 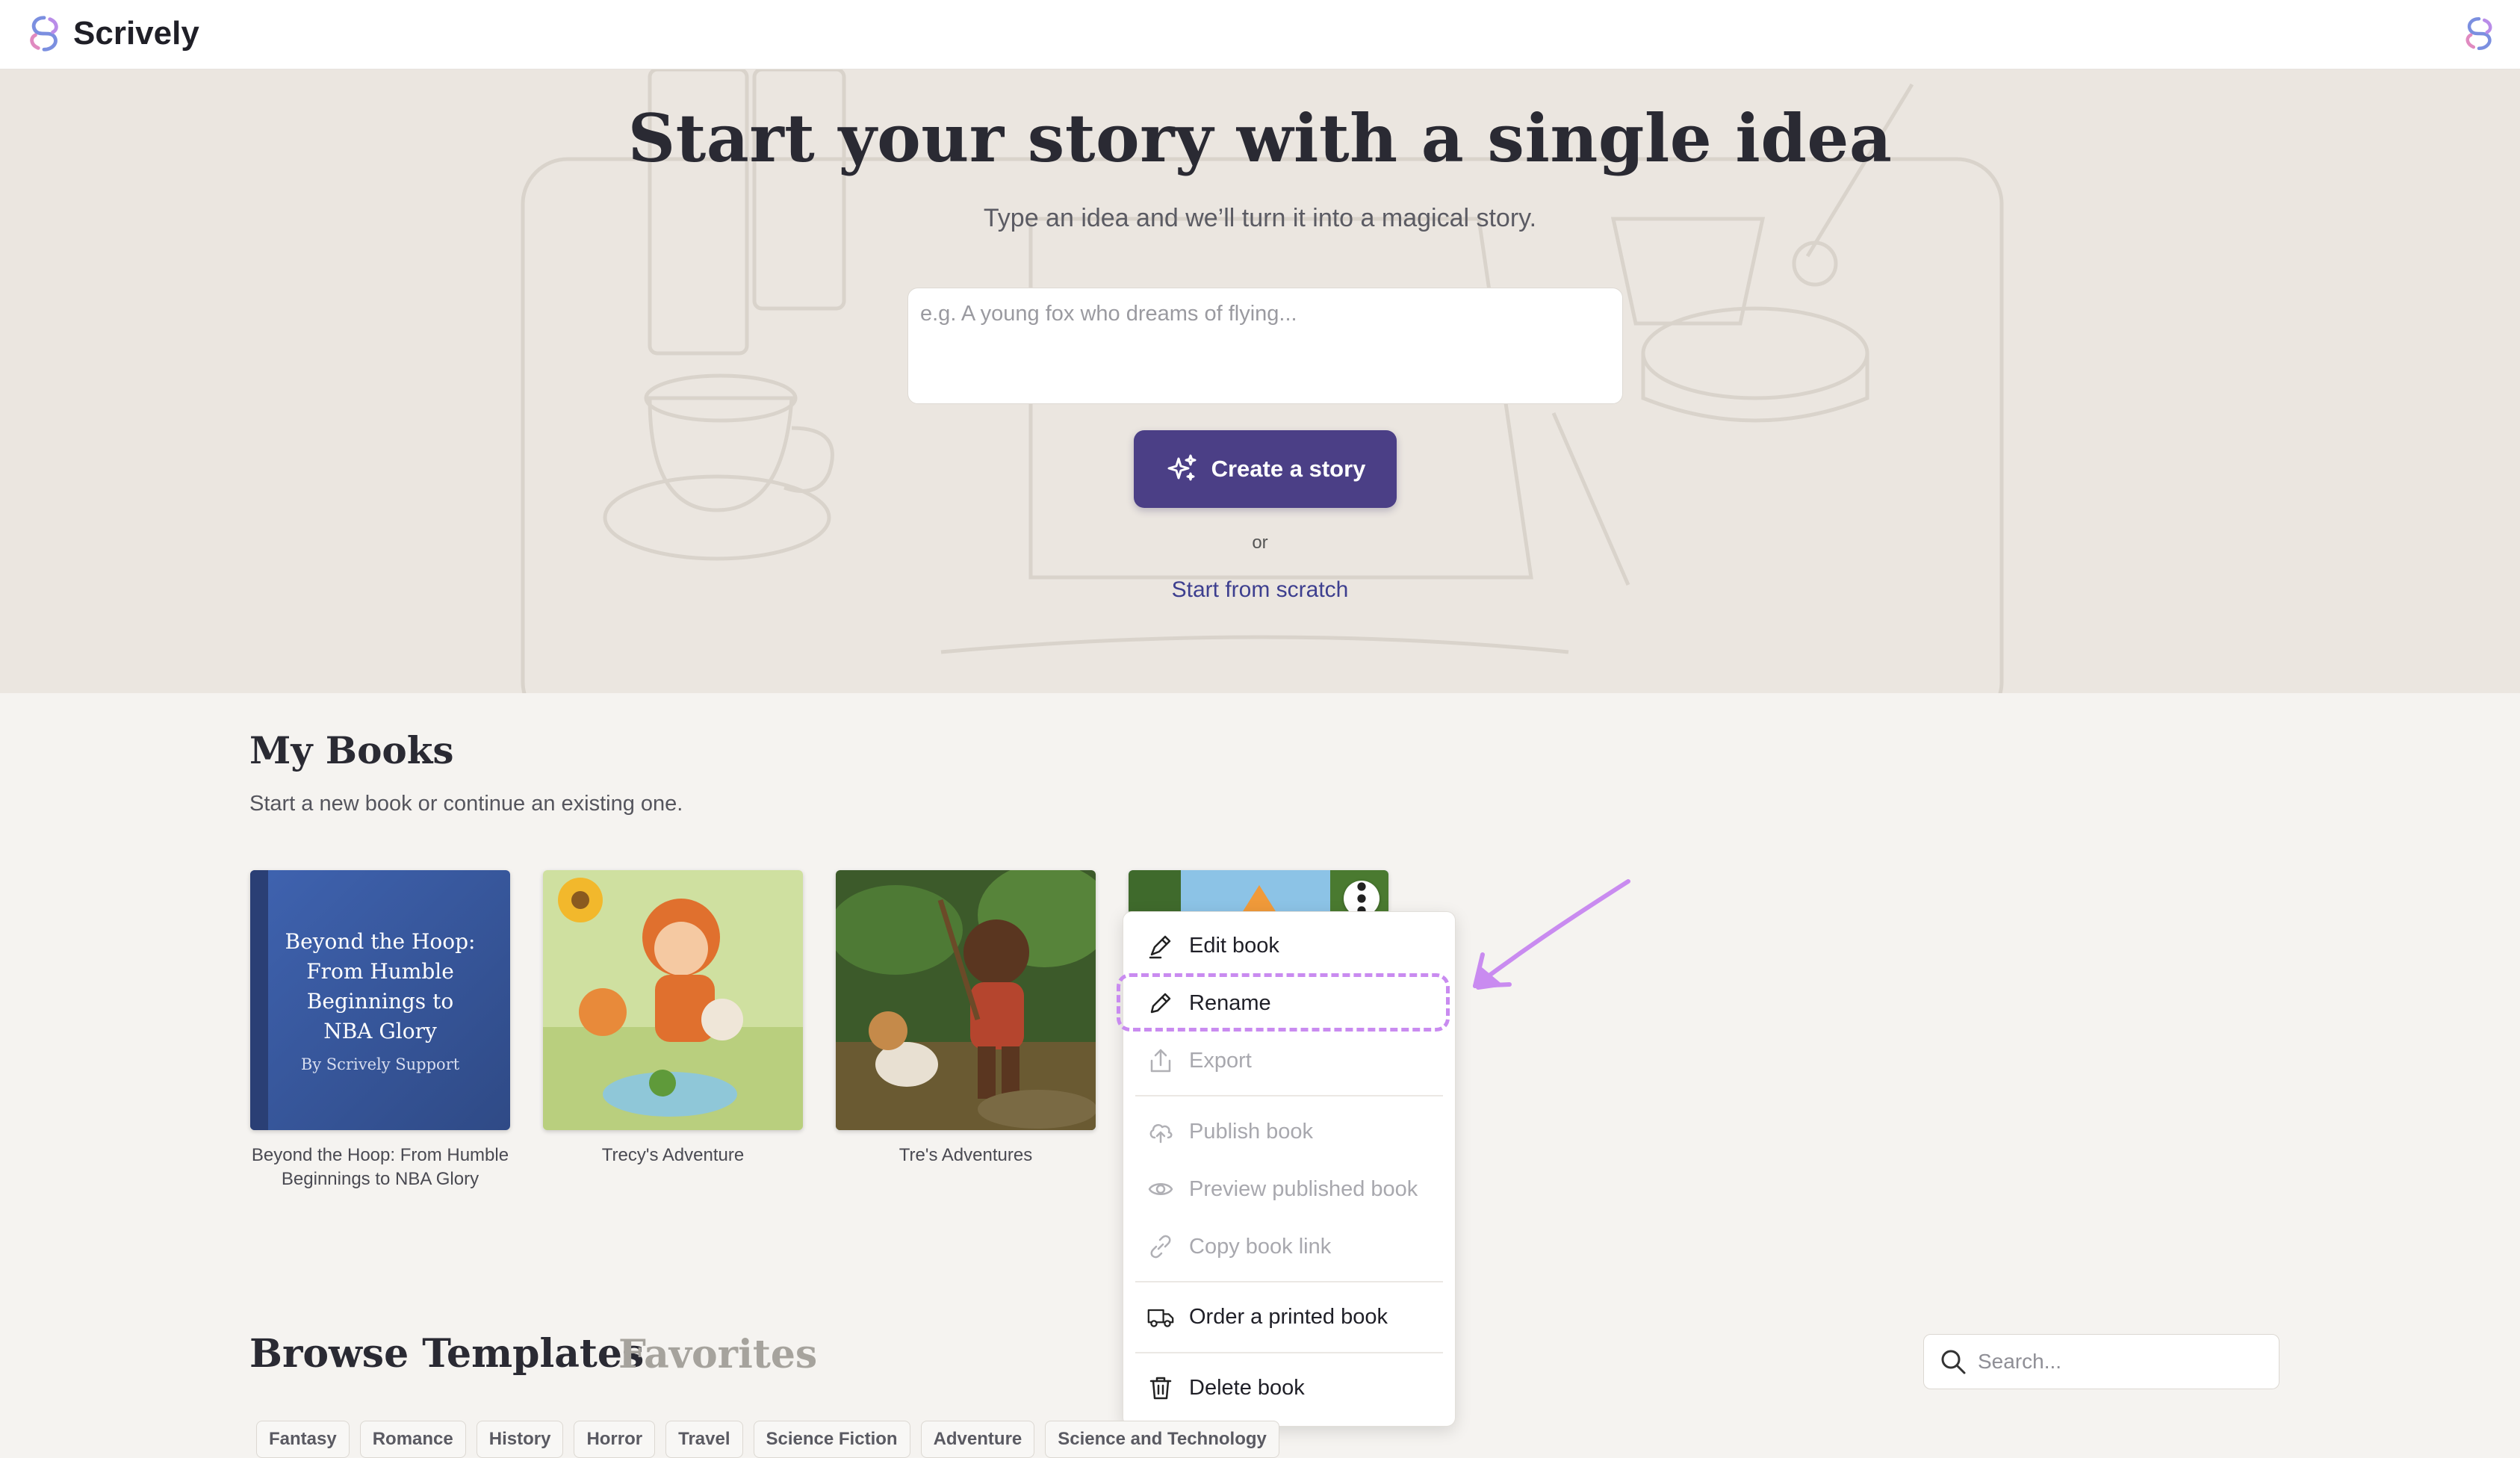 What do you see at coordinates (1265, 346) in the screenshot?
I see `story-idea-input` at bounding box center [1265, 346].